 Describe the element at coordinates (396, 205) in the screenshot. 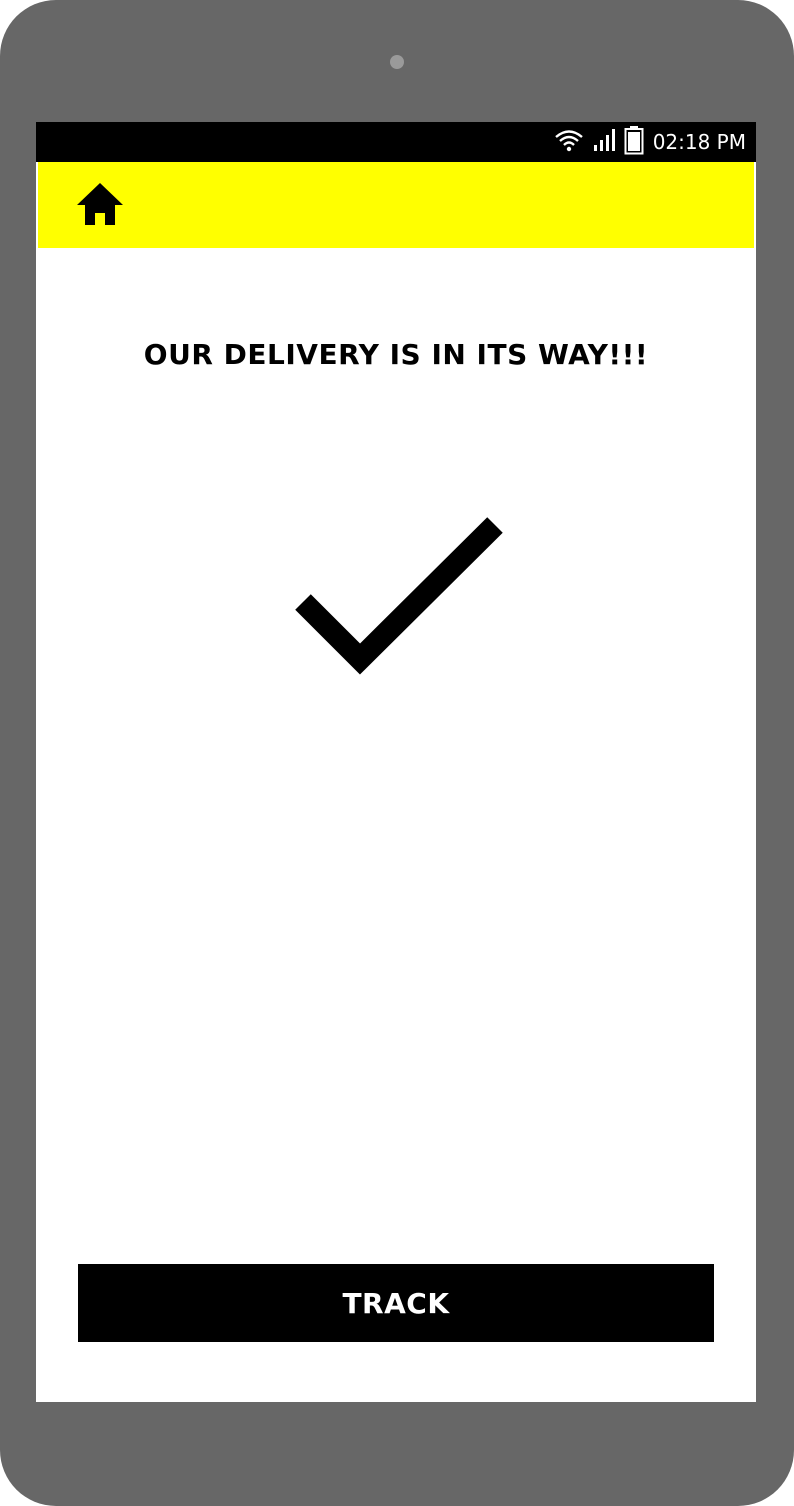

I see `app-bar` at that location.